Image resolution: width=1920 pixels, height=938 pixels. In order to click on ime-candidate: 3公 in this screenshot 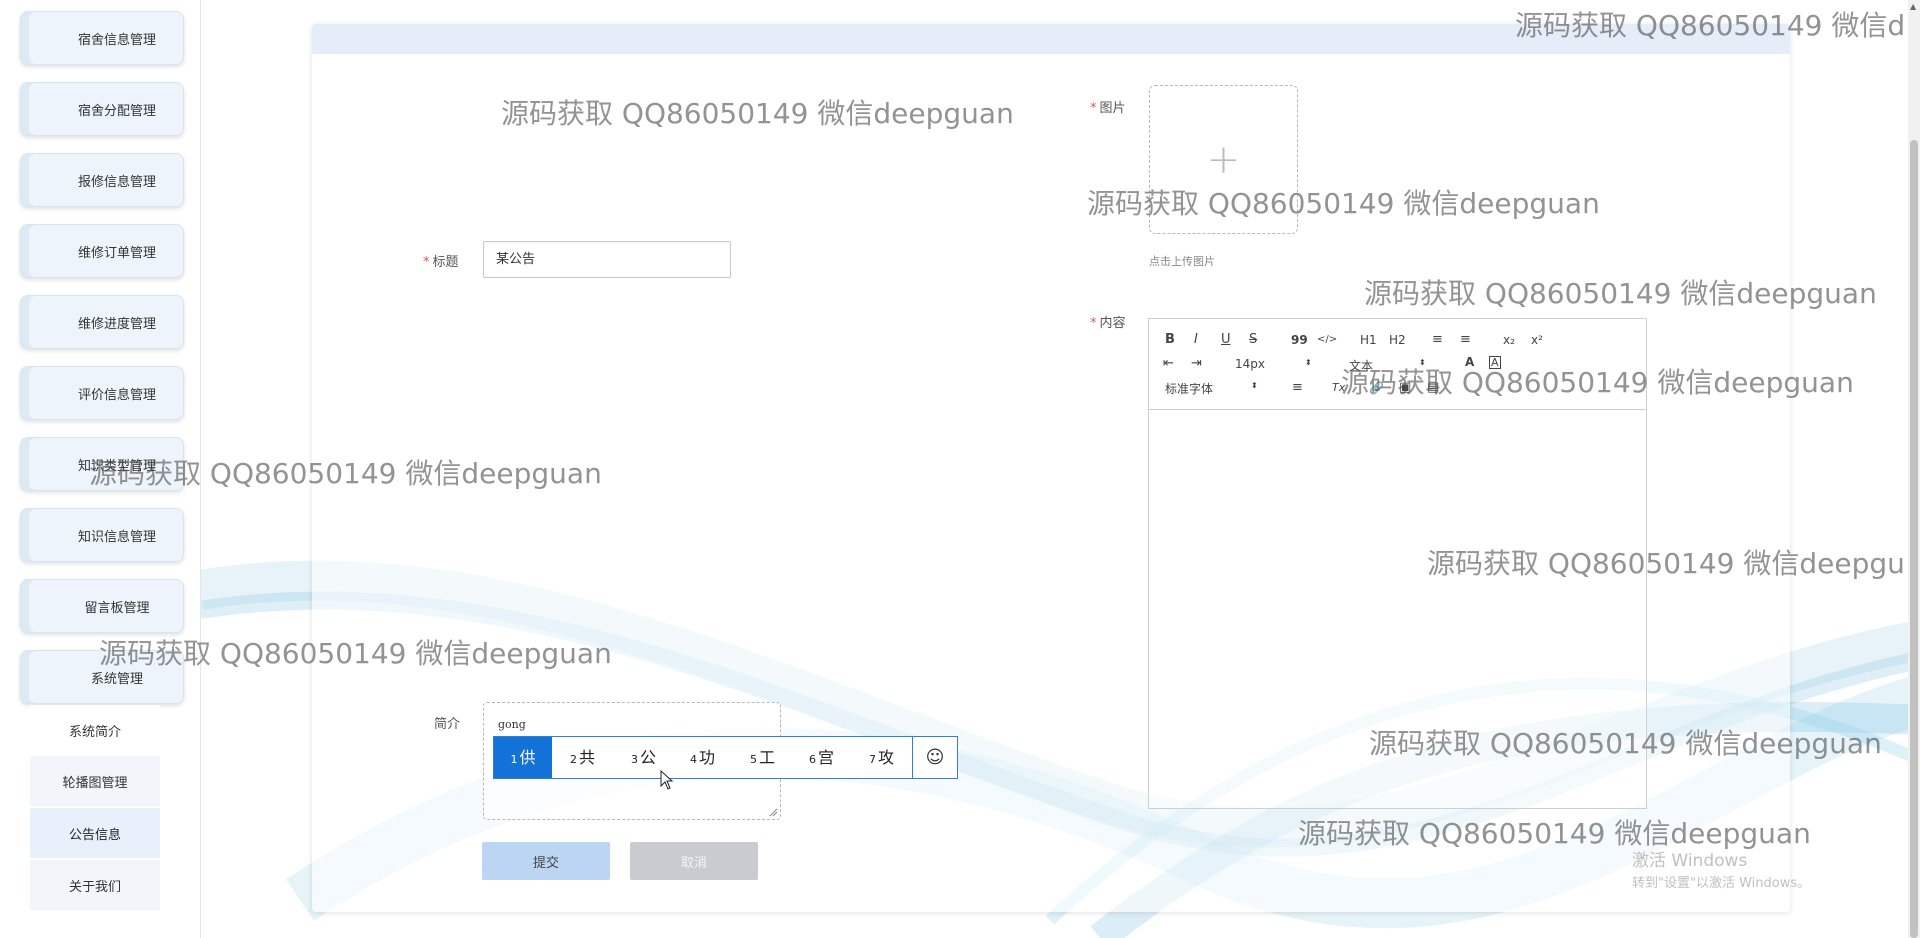, I will do `click(643, 757)`.